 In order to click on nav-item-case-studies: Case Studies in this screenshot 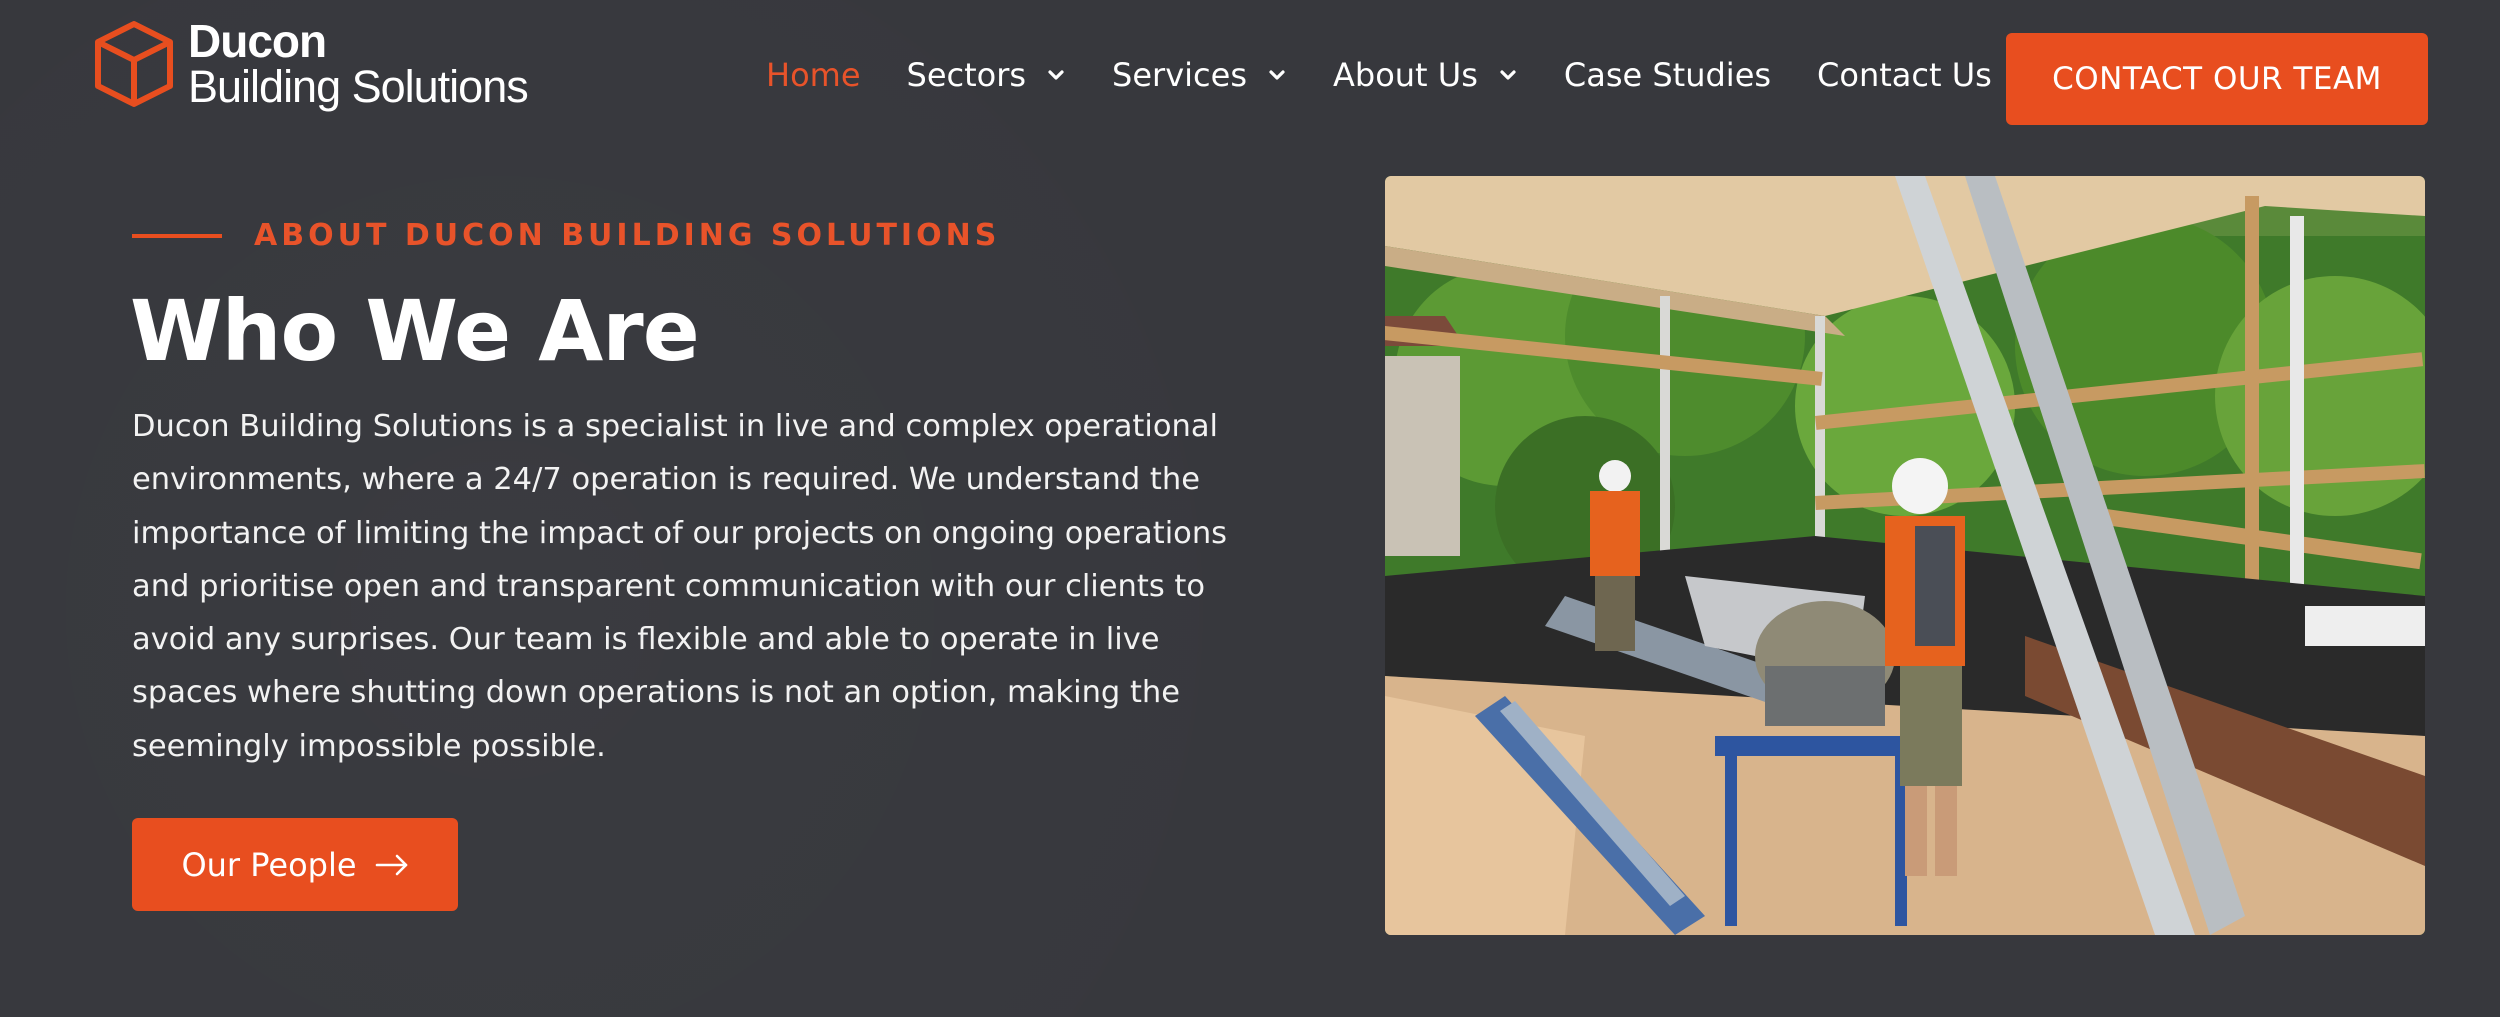, I will do `click(1667, 75)`.